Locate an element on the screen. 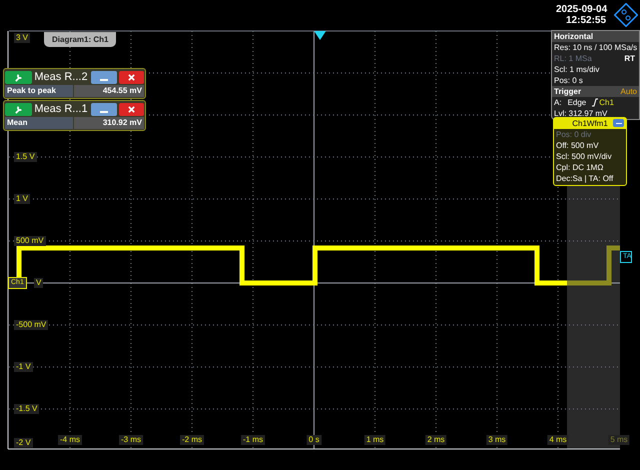 The image size is (640, 470). measurement-value: 454.55 mV is located at coordinates (109, 91).